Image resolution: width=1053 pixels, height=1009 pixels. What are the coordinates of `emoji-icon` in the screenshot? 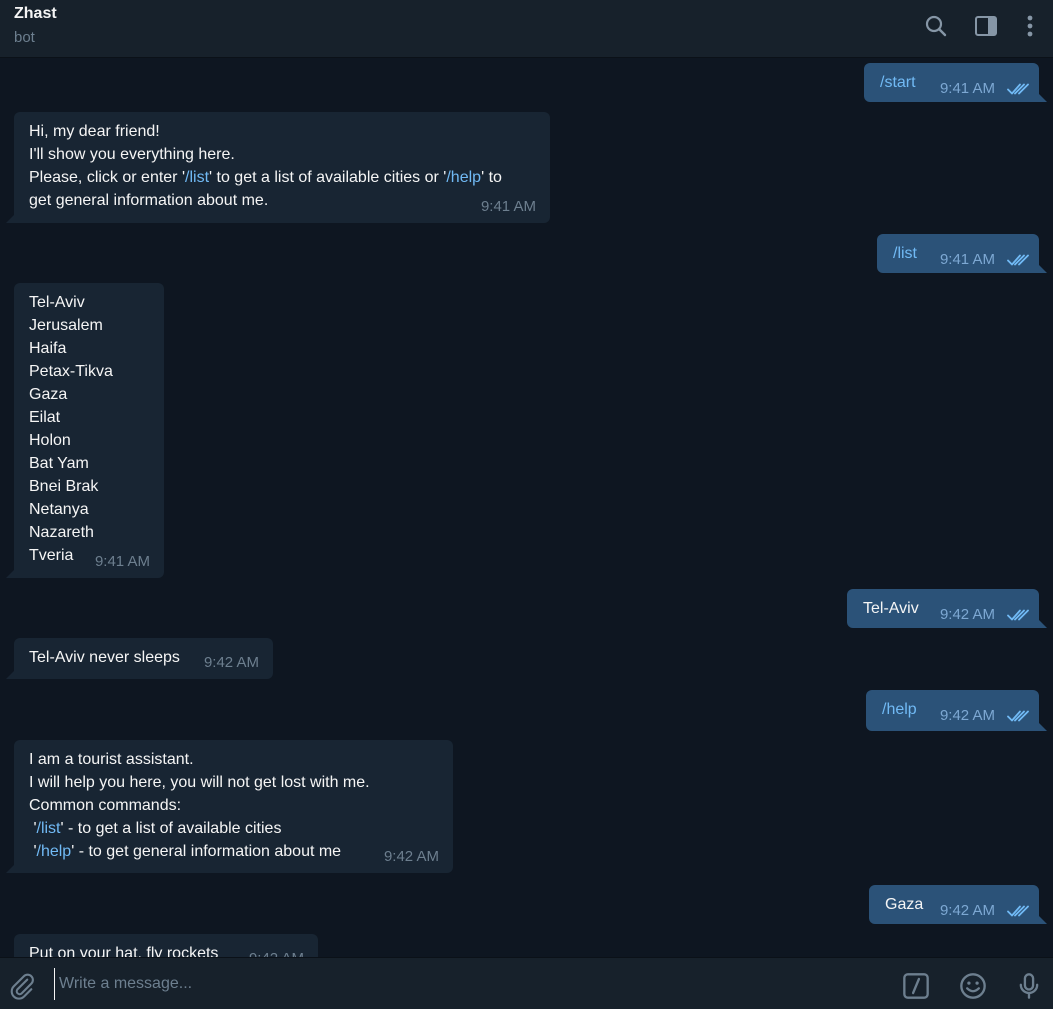 It's located at (973, 986).